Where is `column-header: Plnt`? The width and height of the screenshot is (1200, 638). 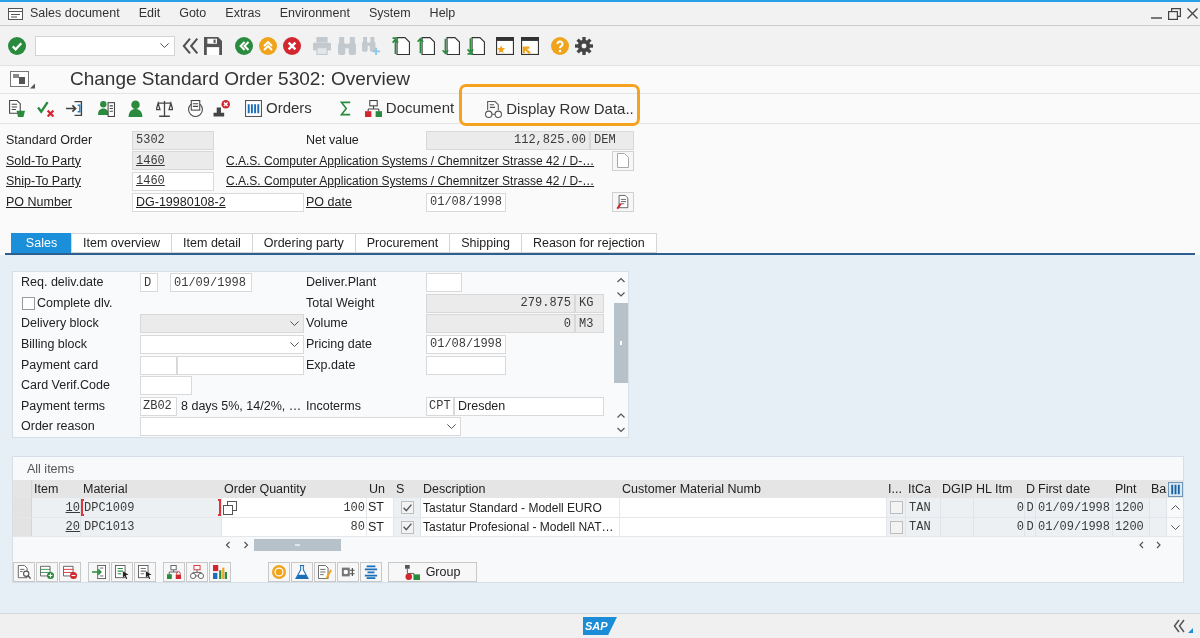
column-header: Plnt is located at coordinates (1131, 489).